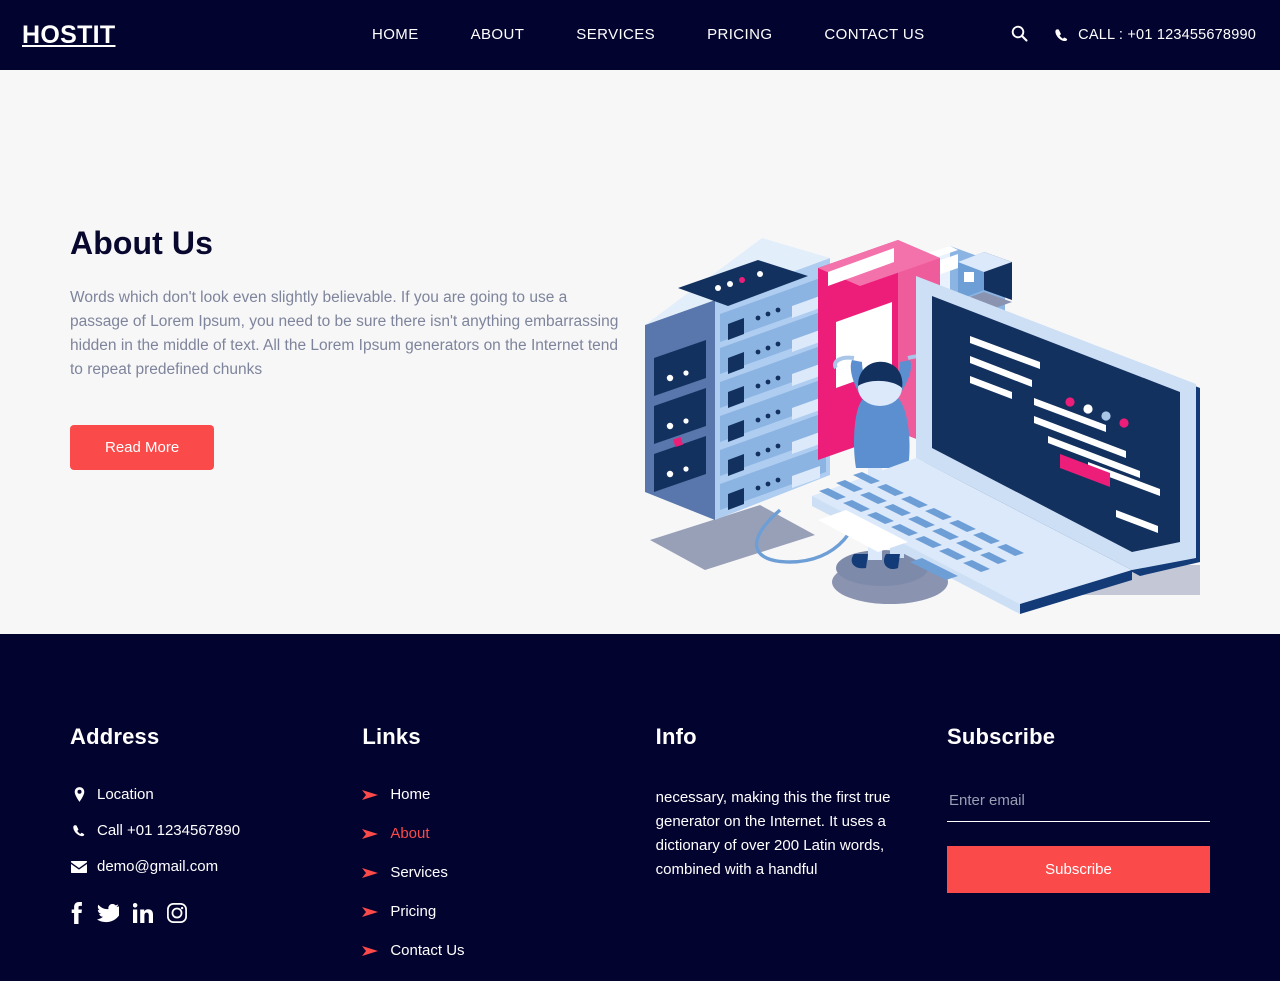  I want to click on footer-link-about: About, so click(508, 833).